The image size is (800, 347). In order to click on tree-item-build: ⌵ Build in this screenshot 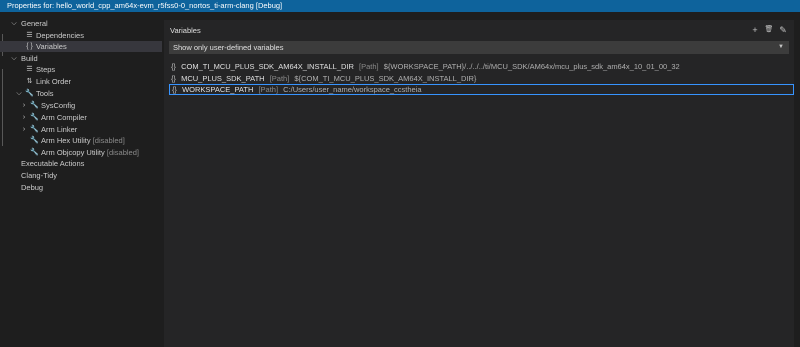, I will do `click(81, 58)`.